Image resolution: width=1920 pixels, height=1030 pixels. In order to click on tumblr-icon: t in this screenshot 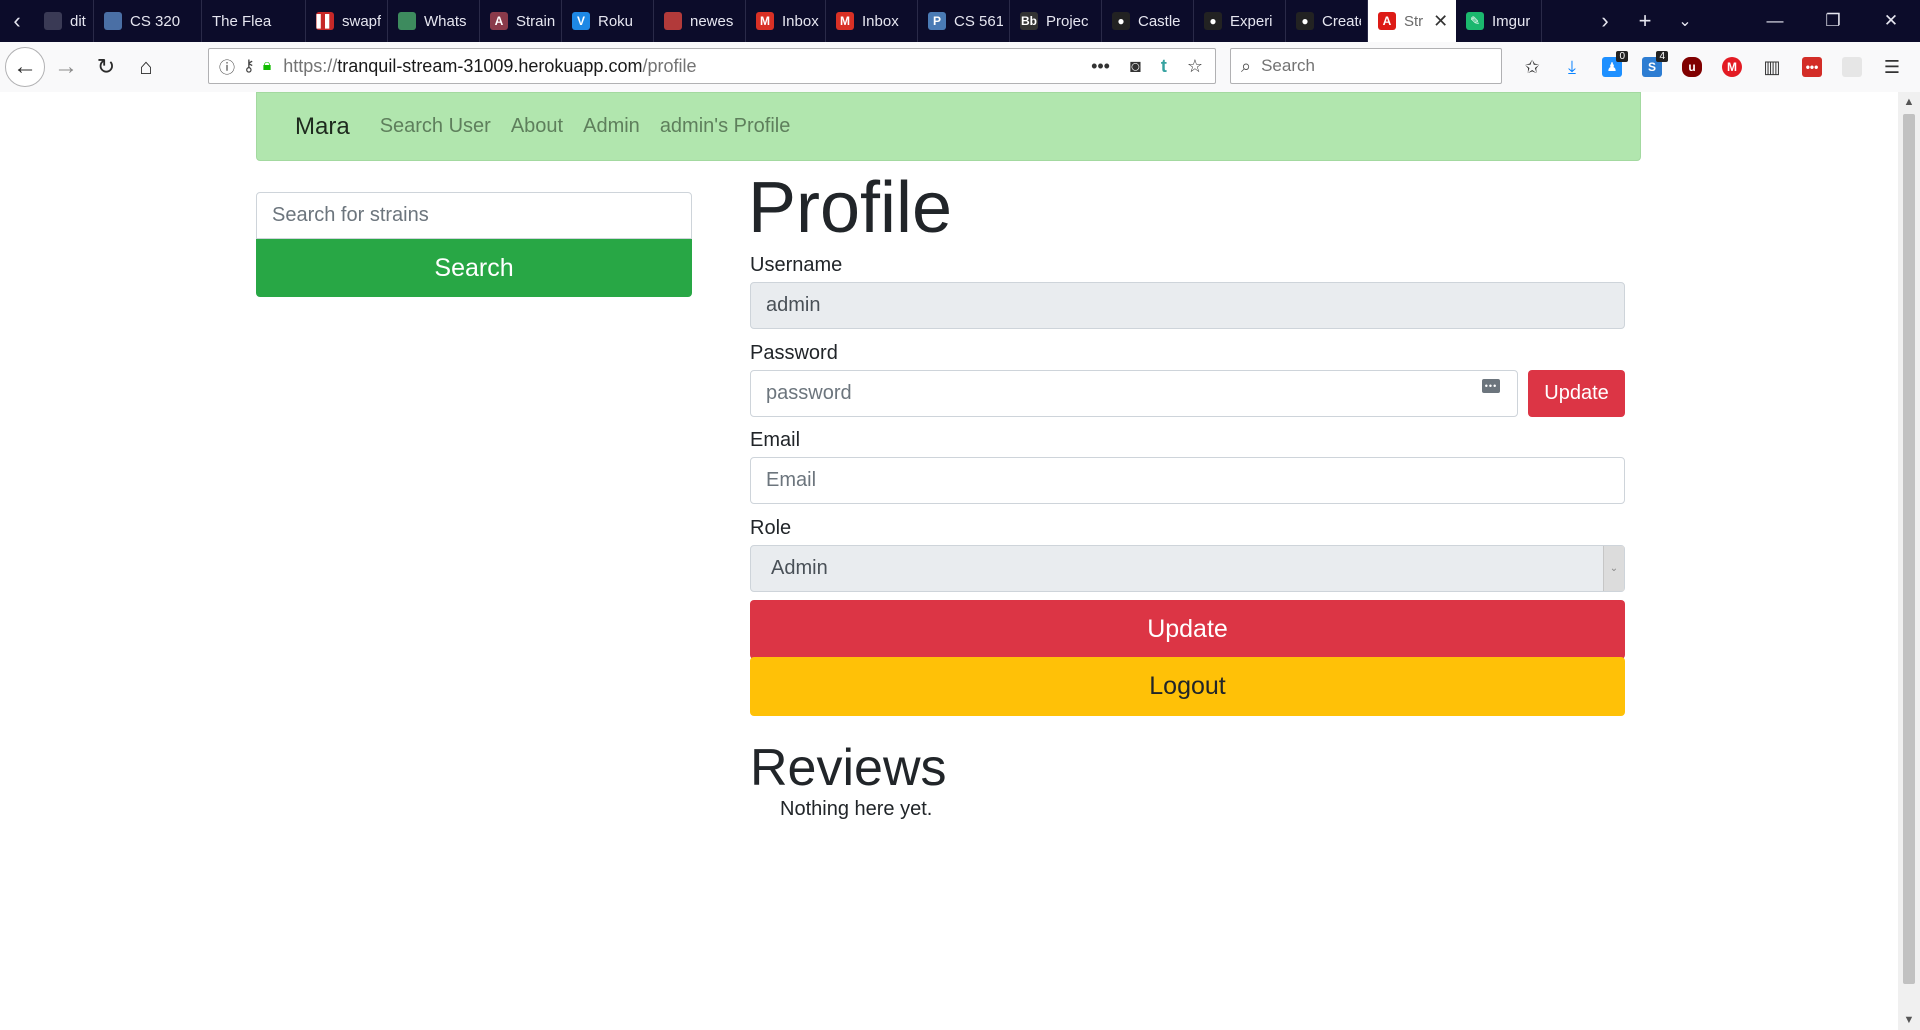, I will do `click(1164, 66)`.